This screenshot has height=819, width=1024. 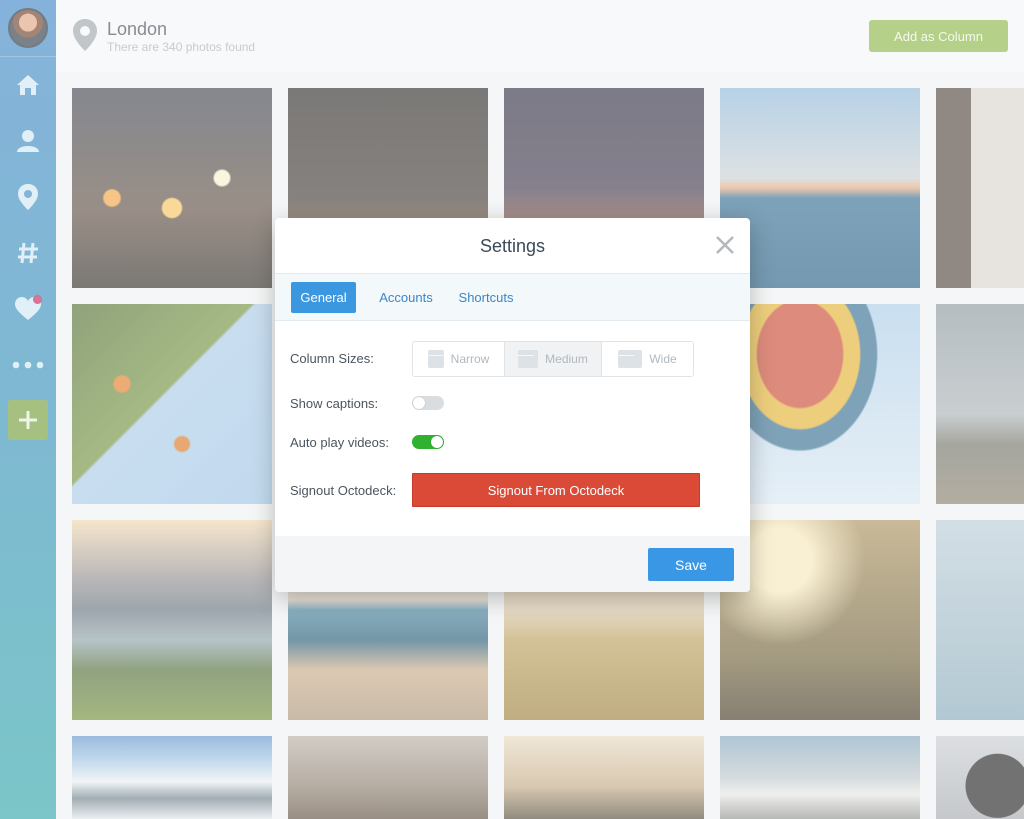 I want to click on show-captions-label: Show captions:, so click(x=334, y=403).